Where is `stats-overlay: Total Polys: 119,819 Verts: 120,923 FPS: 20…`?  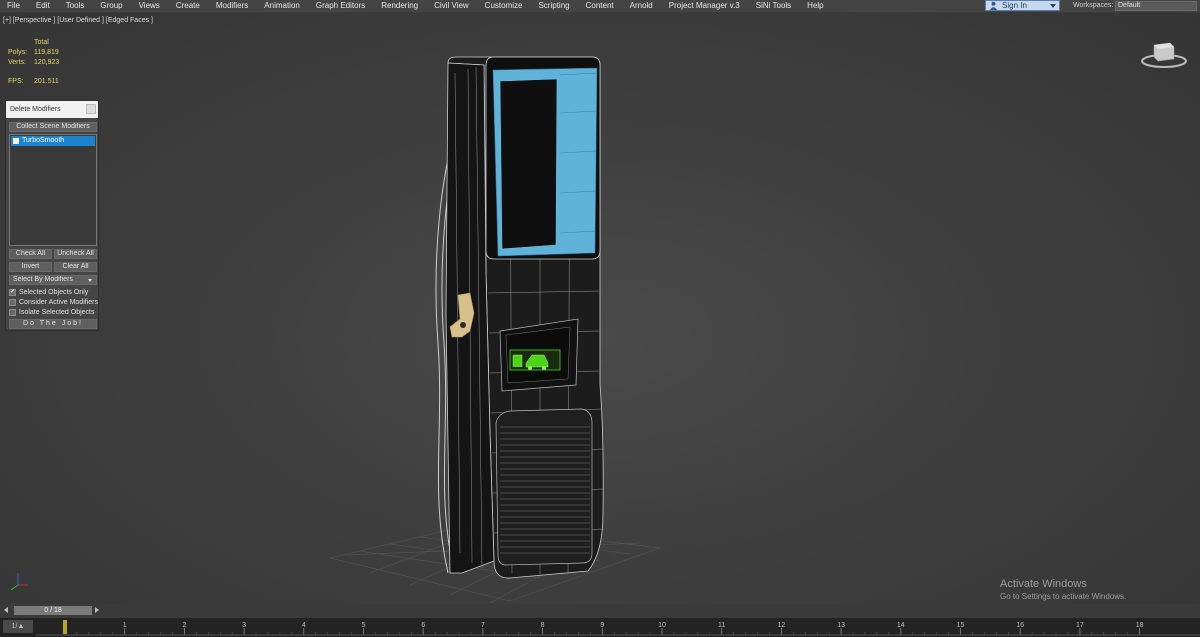 stats-overlay: Total Polys: 119,819 Verts: 120,923 FPS: 20… is located at coordinates (33, 62).